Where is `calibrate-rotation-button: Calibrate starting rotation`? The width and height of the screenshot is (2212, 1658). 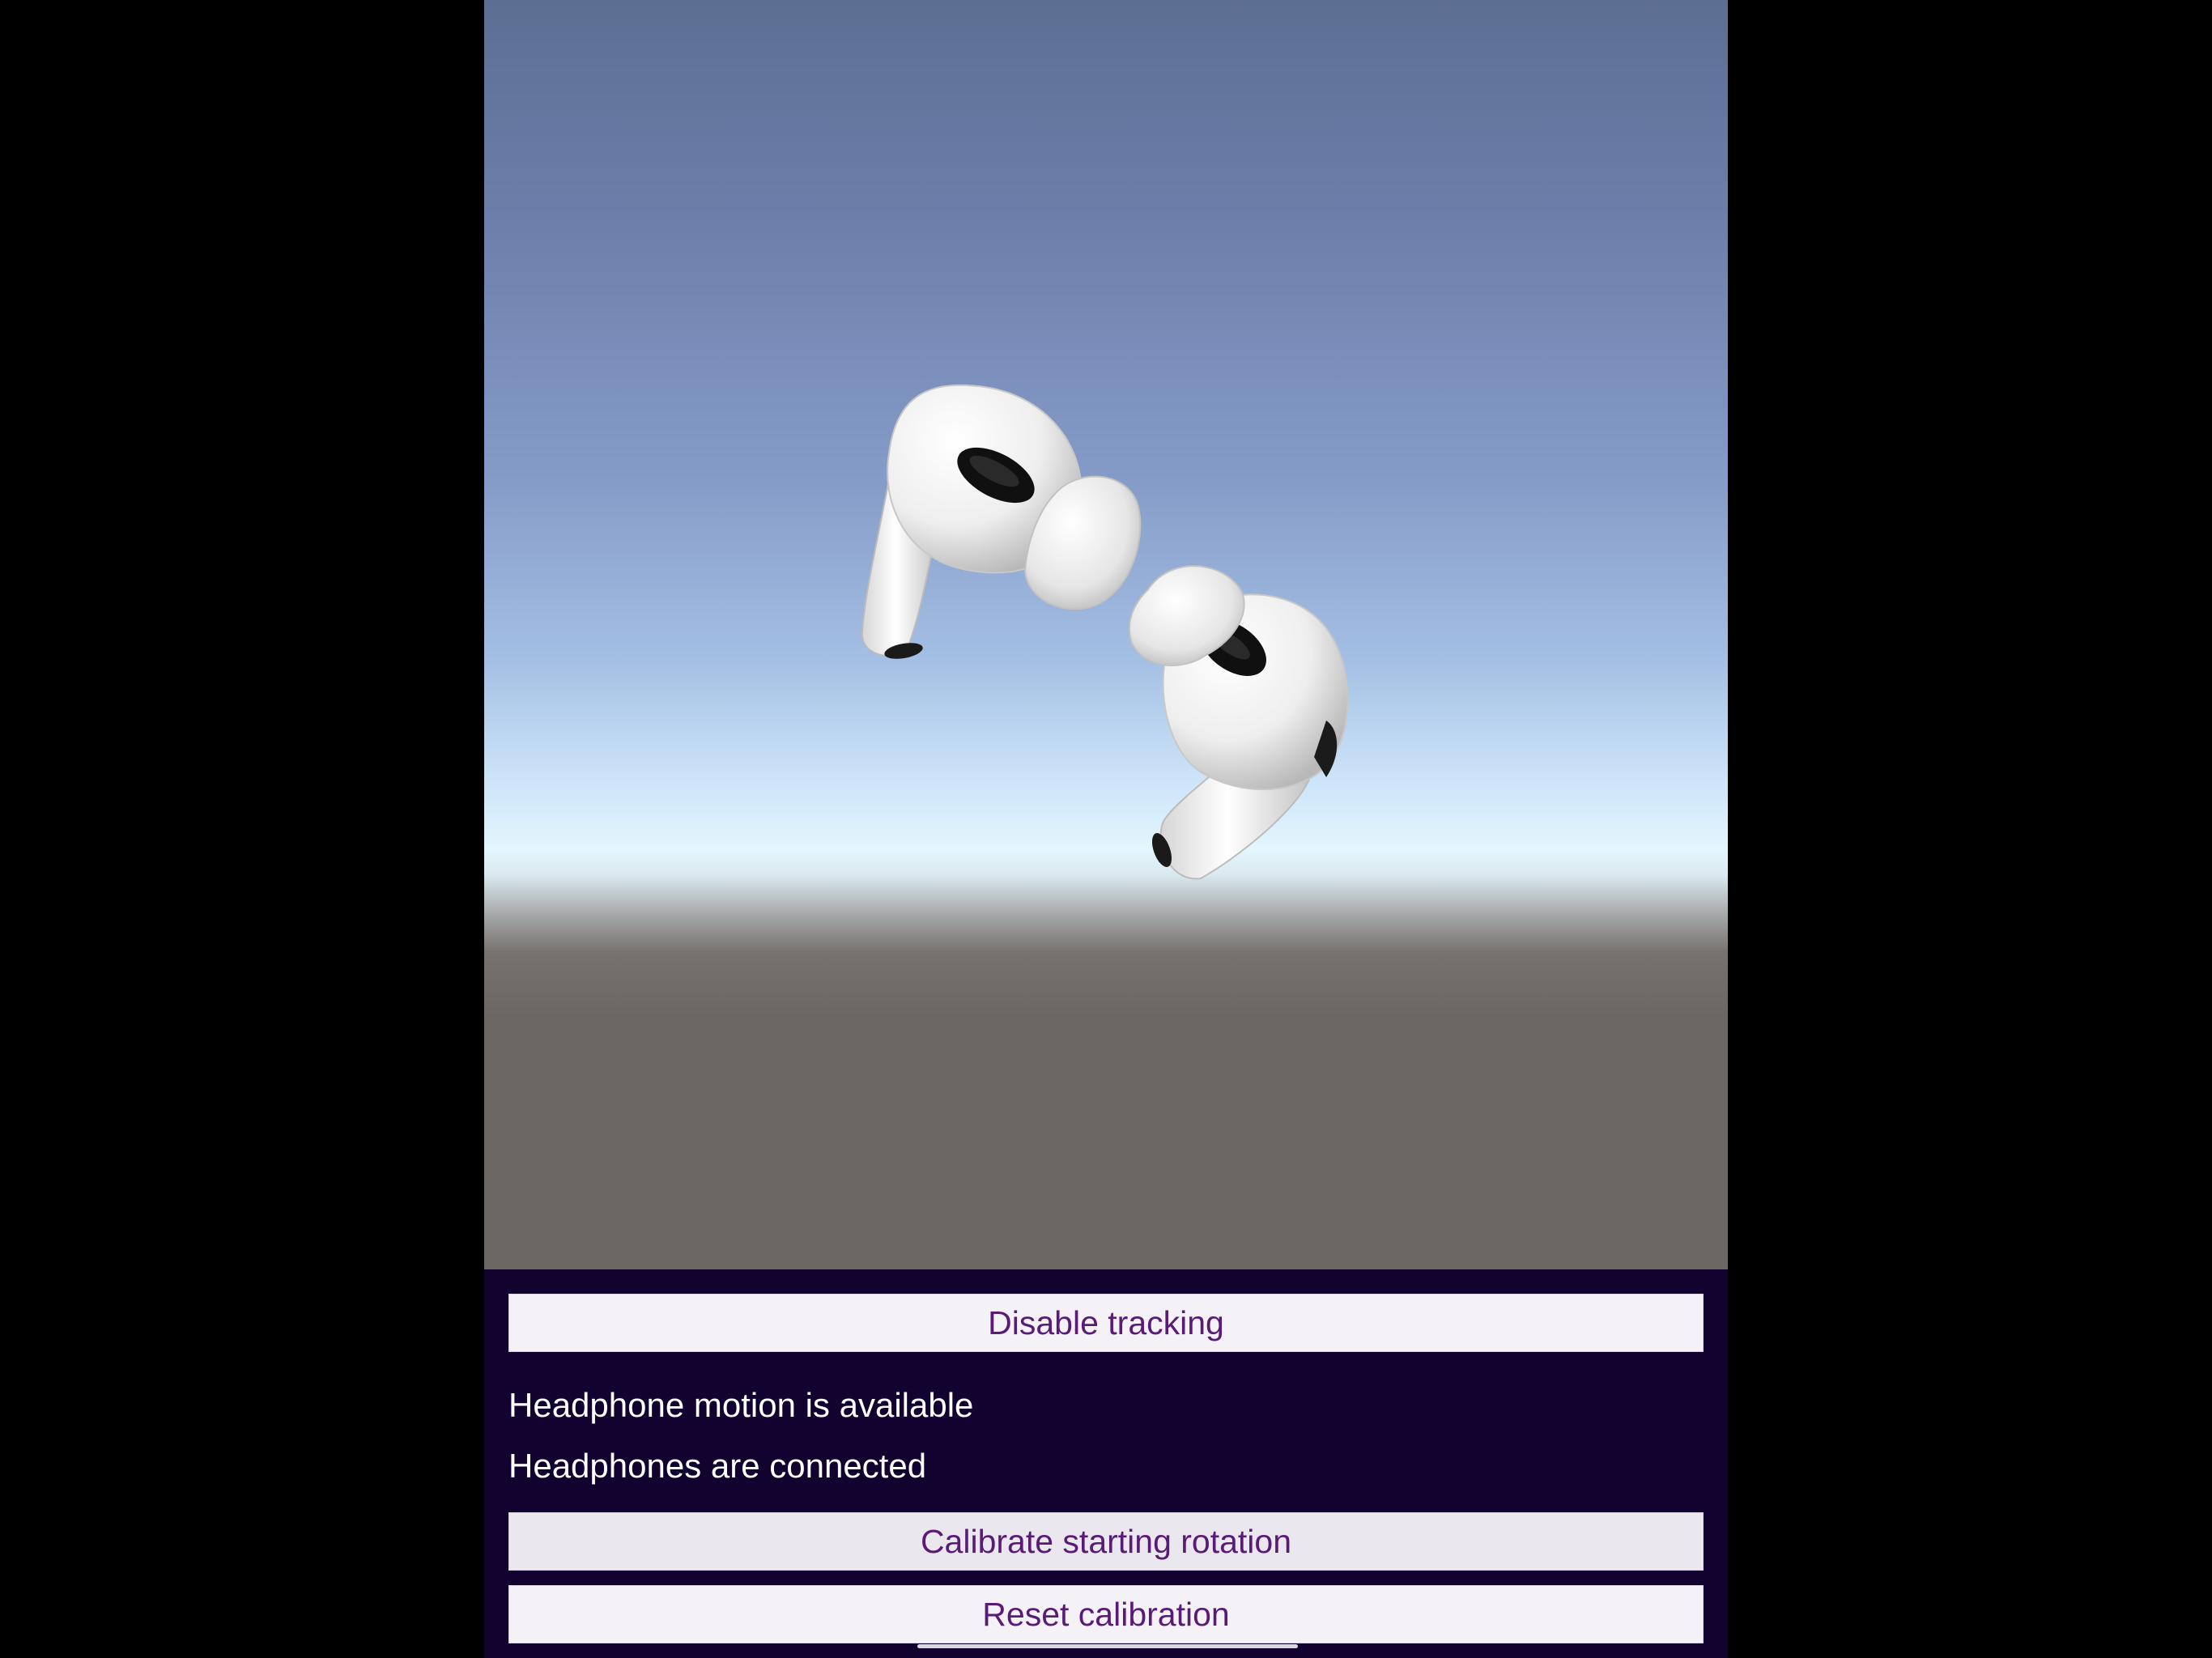 calibrate-rotation-button: Calibrate starting rotation is located at coordinates (1106, 1541).